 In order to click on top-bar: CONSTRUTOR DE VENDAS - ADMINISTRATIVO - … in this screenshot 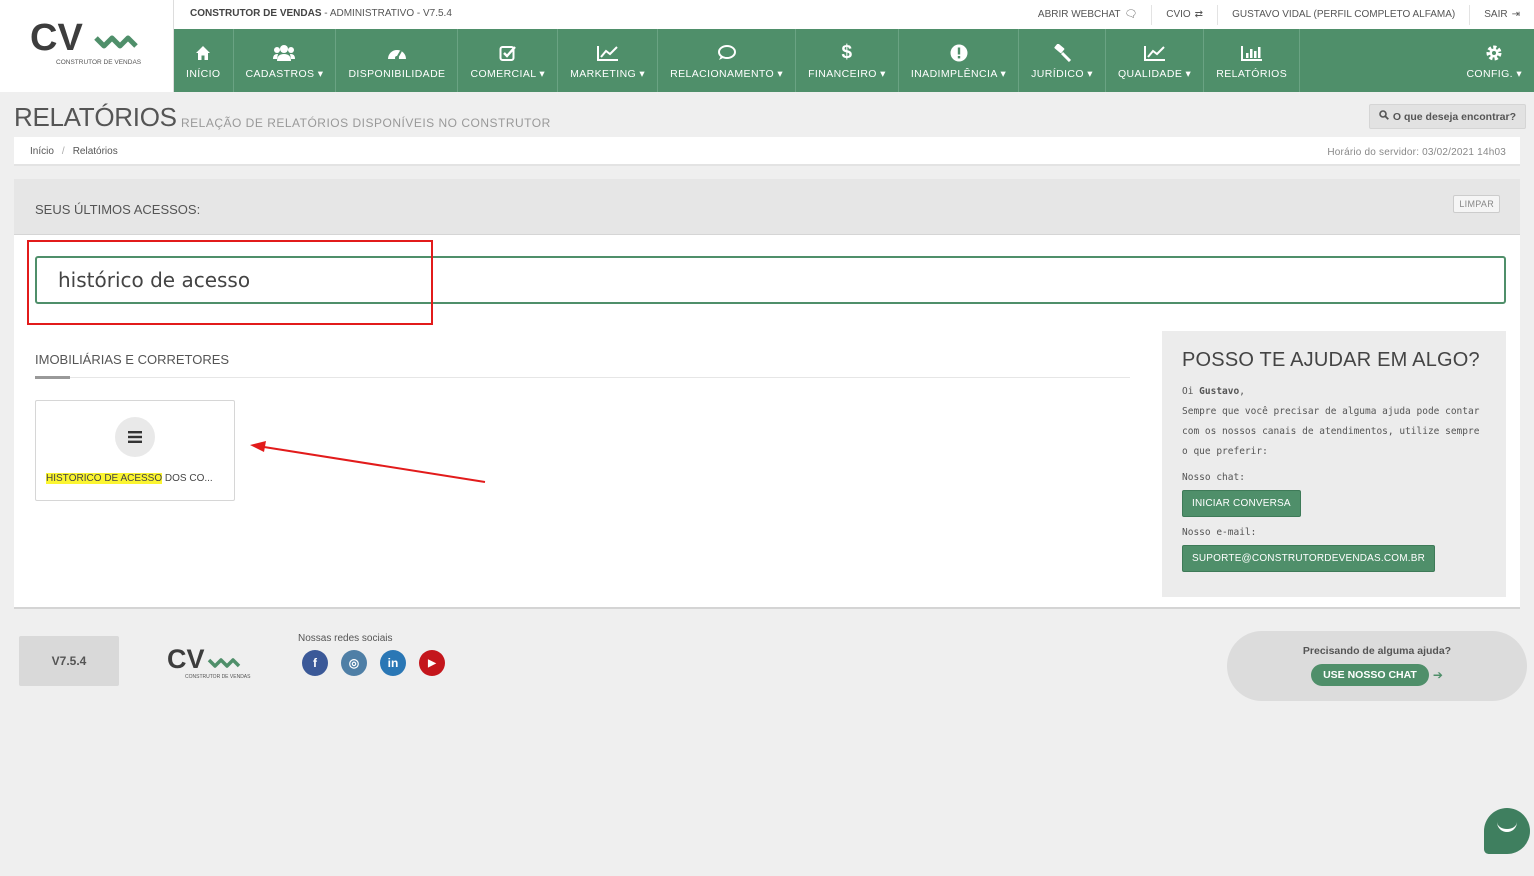, I will do `click(854, 14)`.